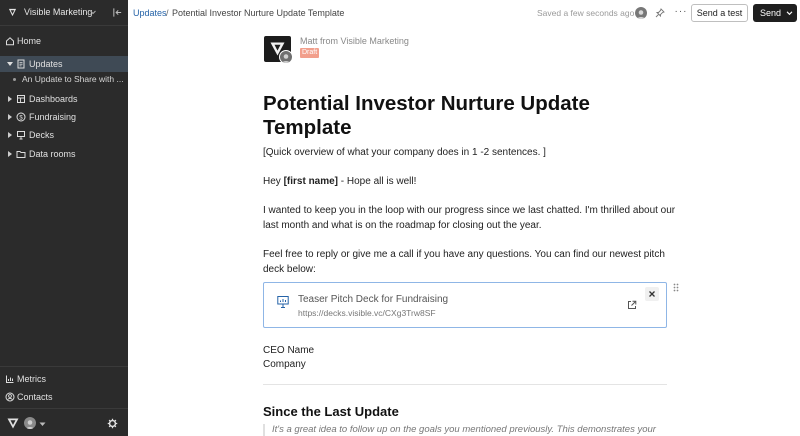  I want to click on home-icon, so click(10, 41).